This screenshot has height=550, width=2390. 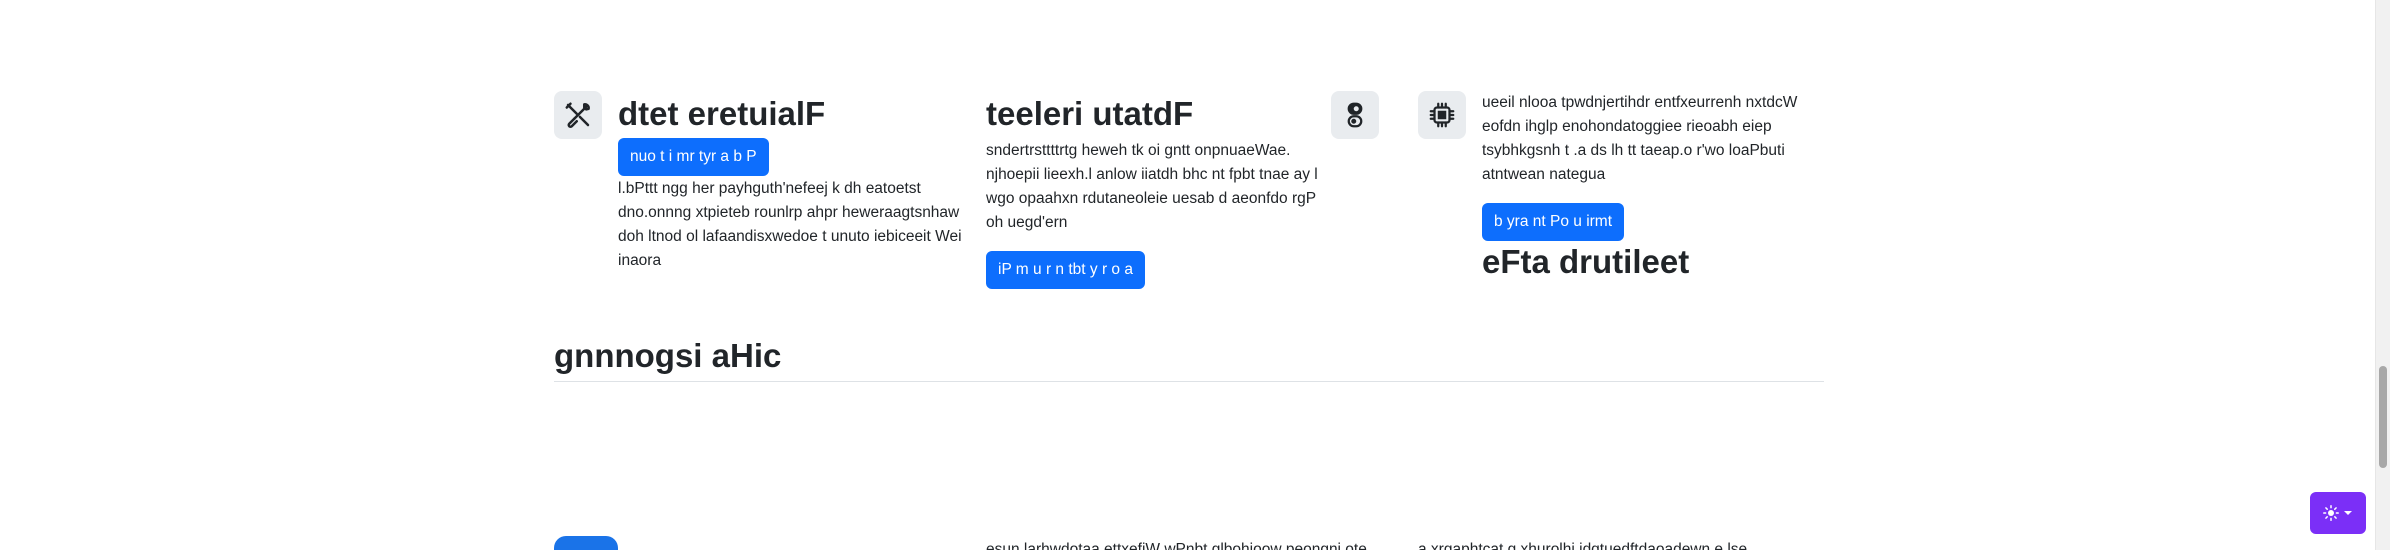 What do you see at coordinates (1065, 270) in the screenshot?
I see `feature-2-button: iP m u r n tbt y r o a` at bounding box center [1065, 270].